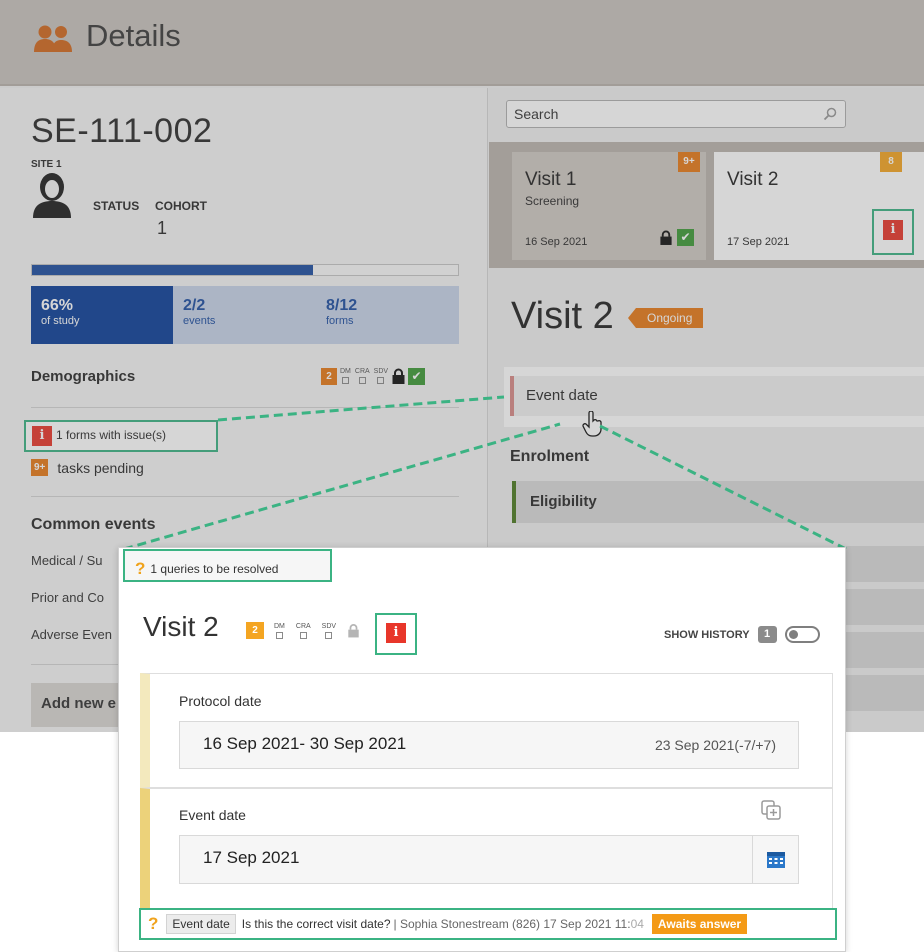 The width and height of the screenshot is (924, 952). What do you see at coordinates (305, 743) in the screenshot?
I see `protocol-date-value: 16 Sep 2021- 30 Sep 2021` at bounding box center [305, 743].